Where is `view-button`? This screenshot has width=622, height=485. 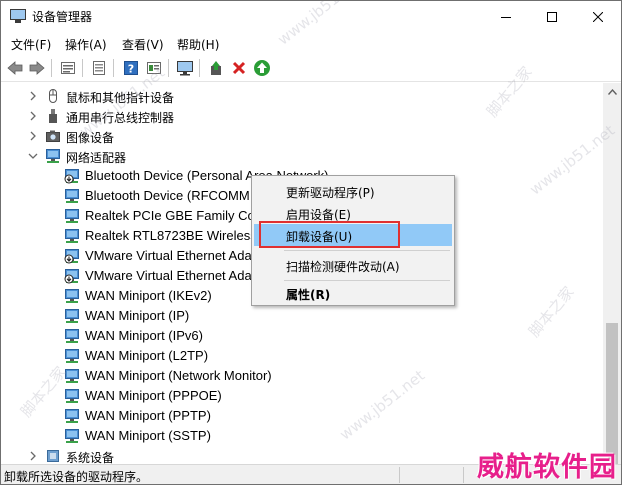 view-button is located at coordinates (154, 68).